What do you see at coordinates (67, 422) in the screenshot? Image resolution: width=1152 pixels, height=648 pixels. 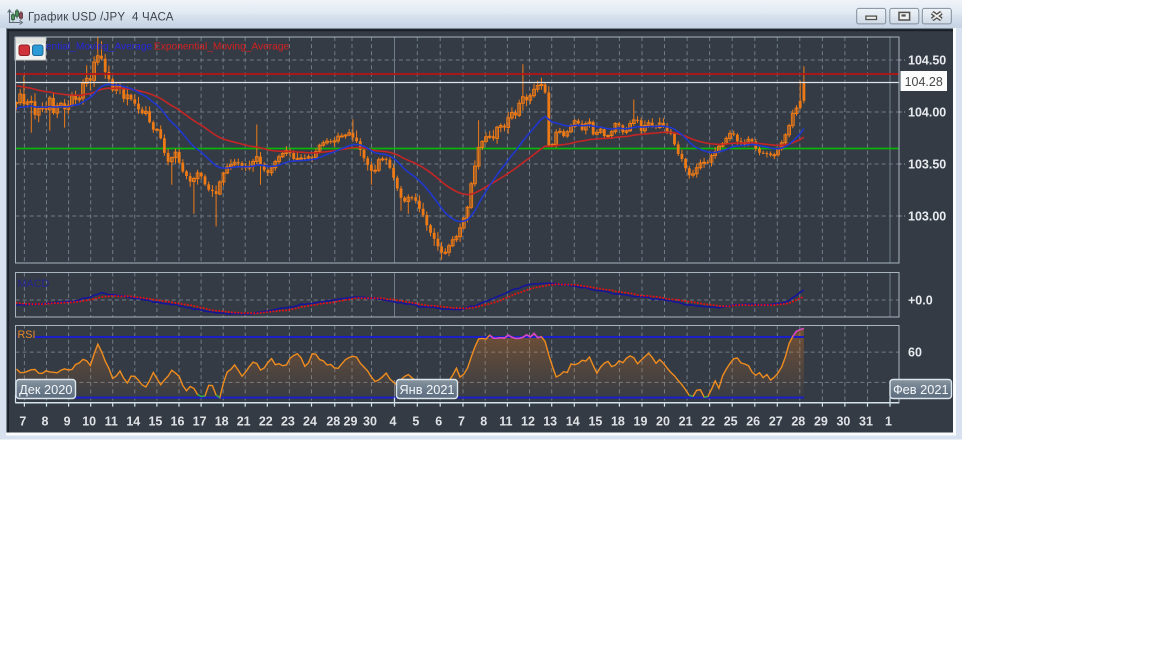 I see `svg-text: 9` at bounding box center [67, 422].